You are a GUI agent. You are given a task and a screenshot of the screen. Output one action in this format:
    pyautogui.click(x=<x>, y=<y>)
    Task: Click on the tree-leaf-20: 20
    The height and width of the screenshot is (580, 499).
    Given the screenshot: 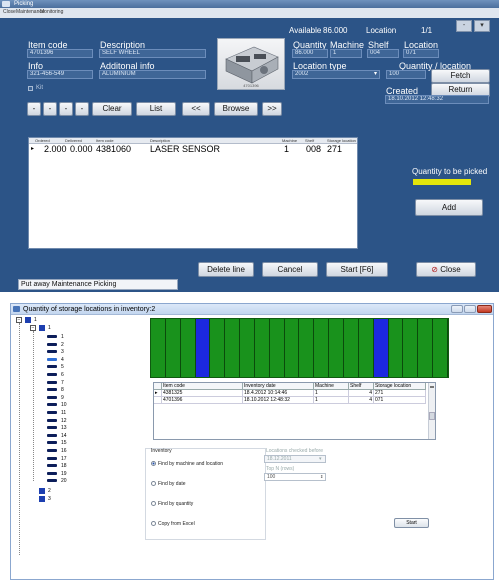 What is the action you would take?
    pyautogui.click(x=64, y=481)
    